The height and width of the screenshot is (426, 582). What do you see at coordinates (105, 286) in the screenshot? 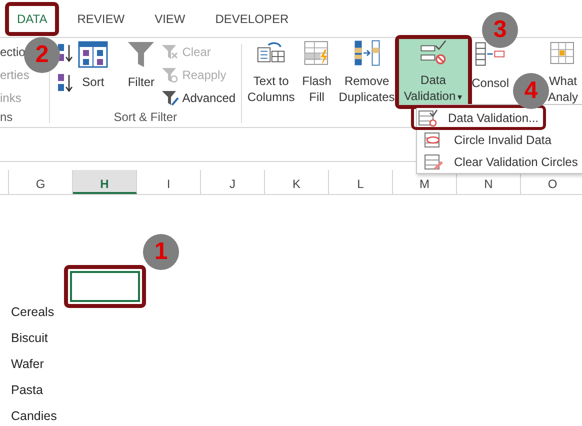
I see `selected-cell` at bounding box center [105, 286].